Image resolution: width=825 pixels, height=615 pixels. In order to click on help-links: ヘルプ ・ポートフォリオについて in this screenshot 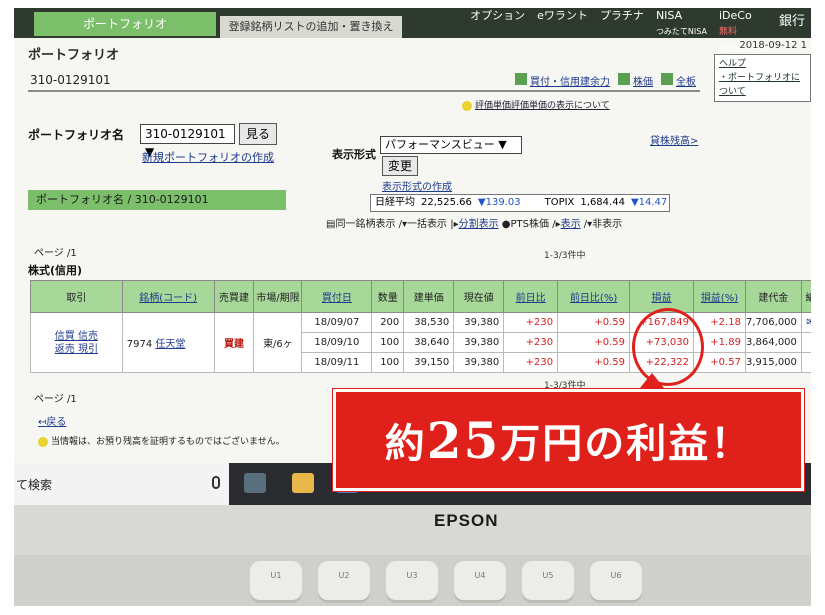, I will do `click(762, 78)`.